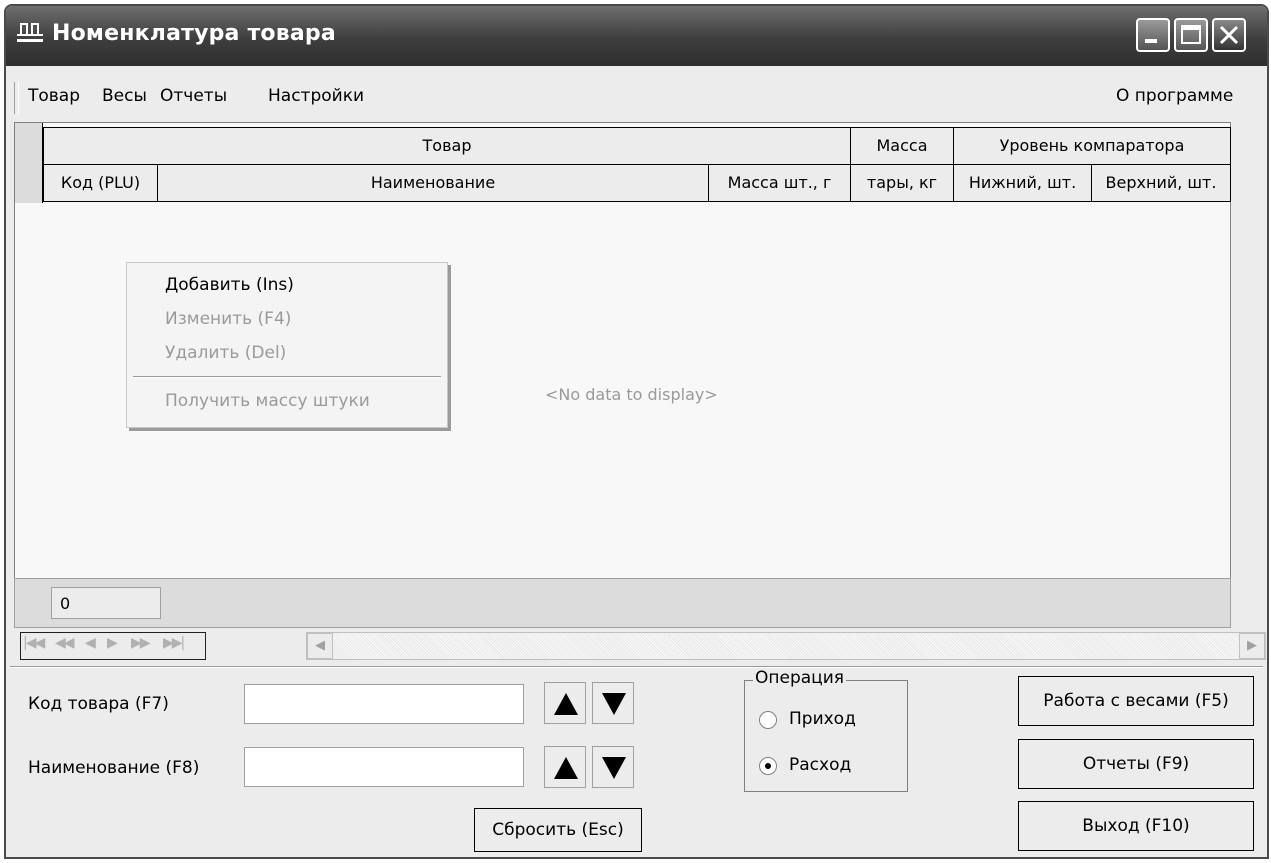 This screenshot has height=863, width=1271. I want to click on scroll-left-icon: ◀, so click(320, 646).